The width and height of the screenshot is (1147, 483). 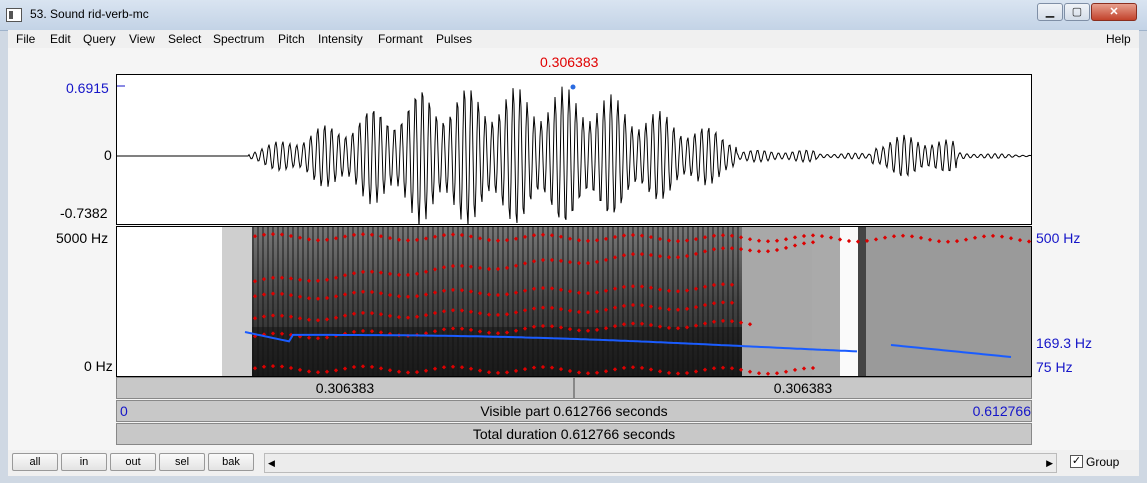 I want to click on zoom-out-button: out, so click(x=133, y=462).